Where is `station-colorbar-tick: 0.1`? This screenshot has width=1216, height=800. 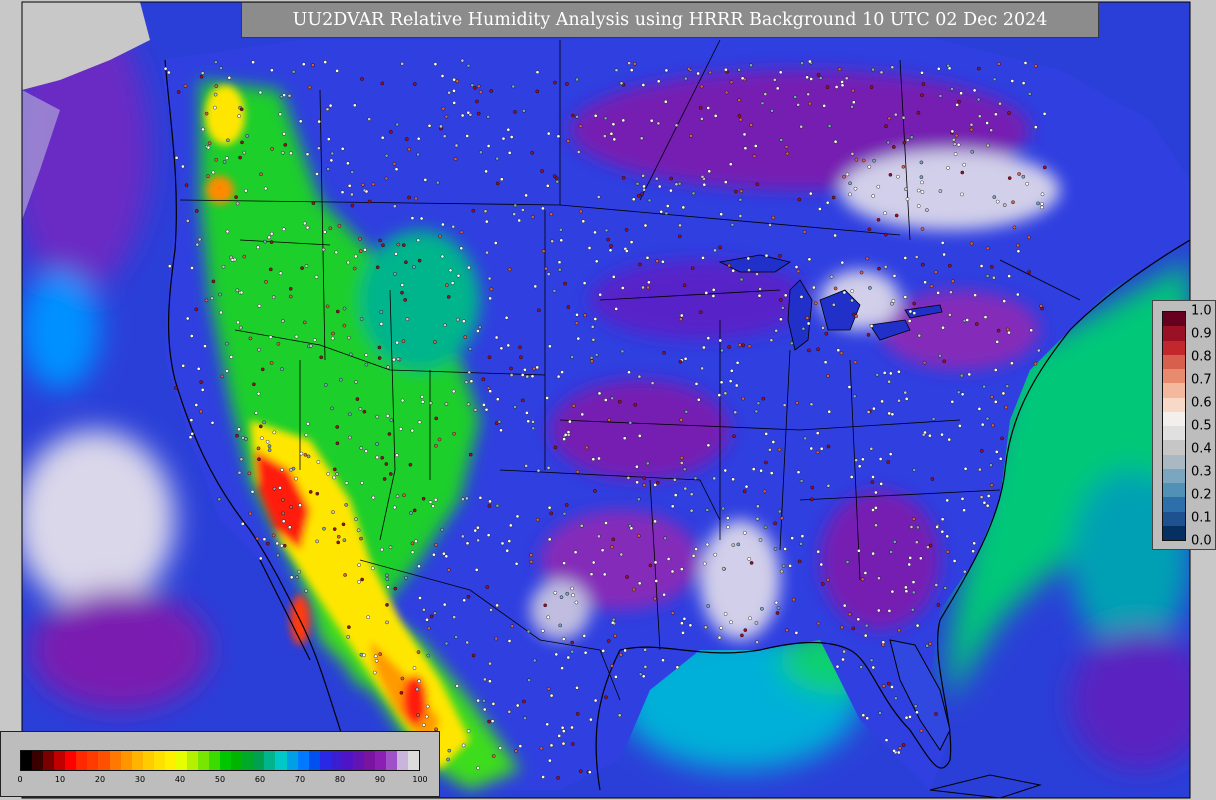
station-colorbar-tick: 0.1 is located at coordinates (1201, 518).